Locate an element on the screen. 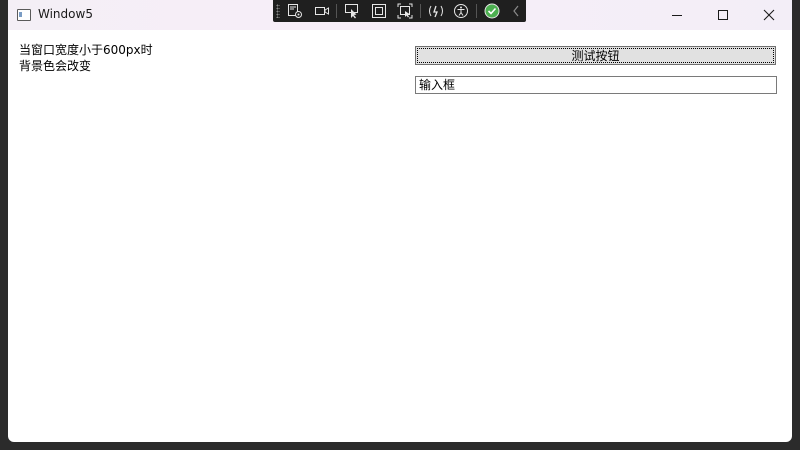  debug-toolbar is located at coordinates (399, 11).